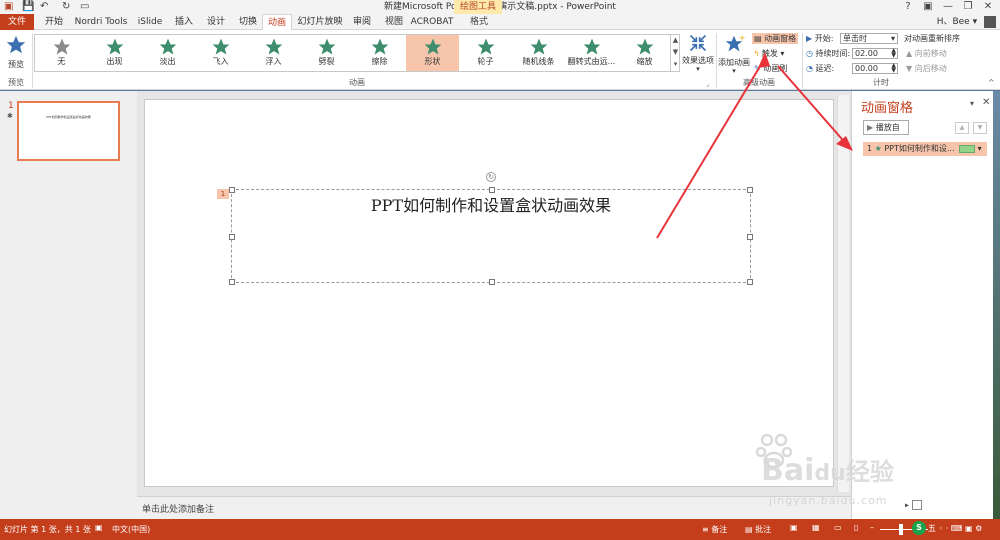  Describe the element at coordinates (869, 472) in the screenshot. I see `watermark-text-jingyan: 经验` at that location.